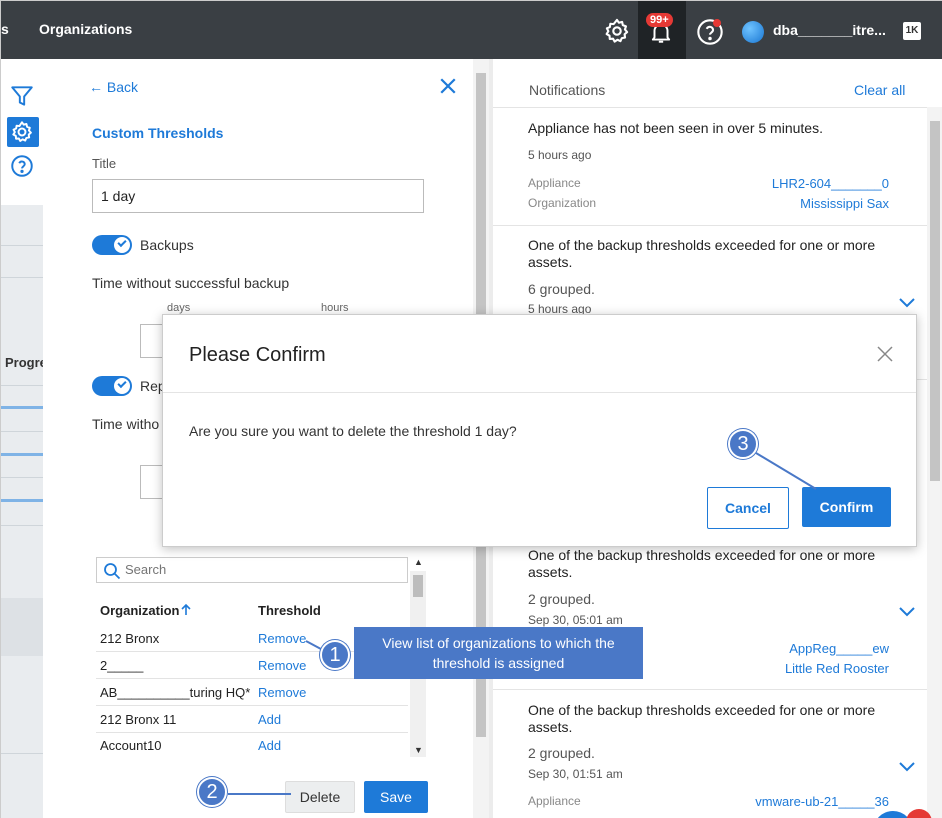 This screenshot has height=818, width=942. Describe the element at coordinates (257, 355) in the screenshot. I see `dialog-title: Please Confirm` at that location.